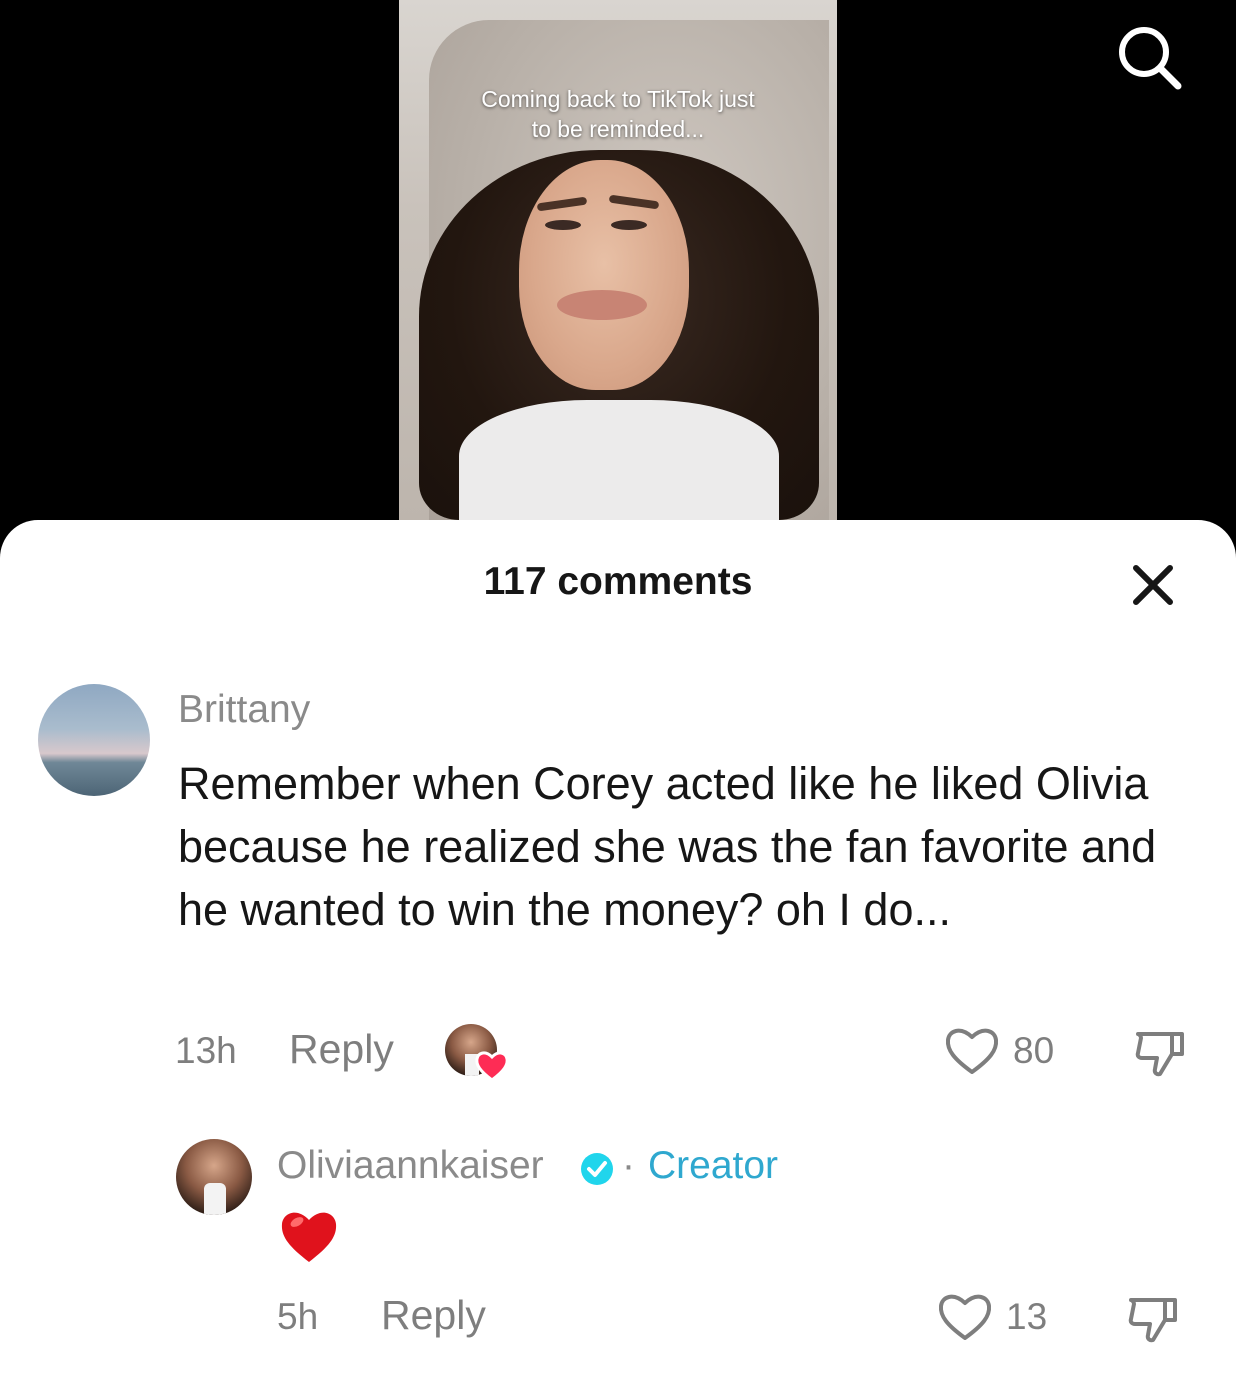  What do you see at coordinates (492, 1066) in the screenshot?
I see `liked-heart-icon` at bounding box center [492, 1066].